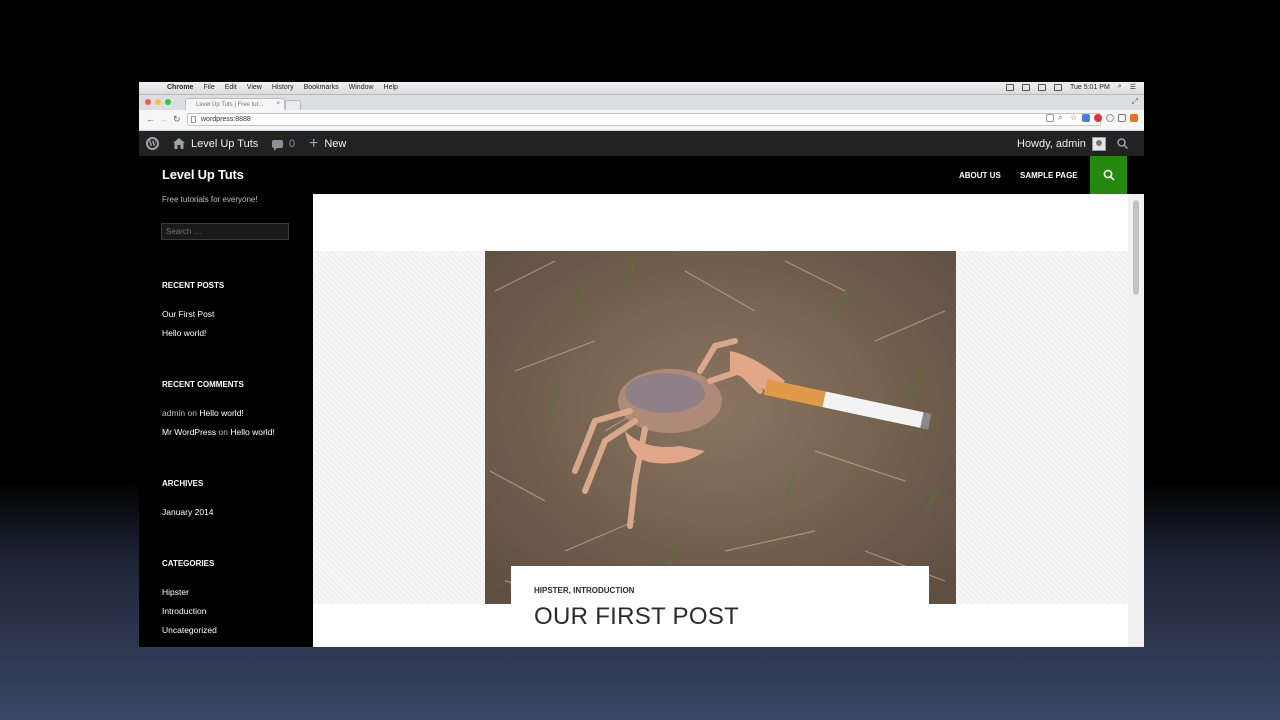 This screenshot has height=720, width=1280. What do you see at coordinates (1136, 247) in the screenshot?
I see `scroll-thumb` at bounding box center [1136, 247].